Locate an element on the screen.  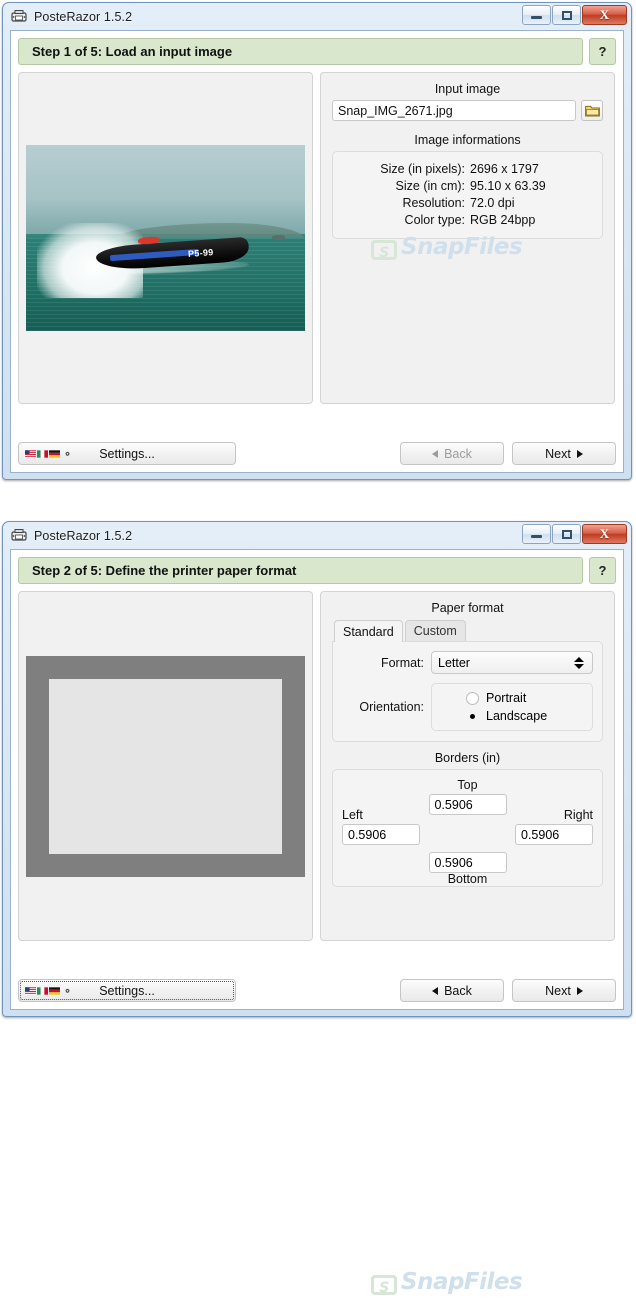
window-controls-step-1: X is located at coordinates (574, 15).